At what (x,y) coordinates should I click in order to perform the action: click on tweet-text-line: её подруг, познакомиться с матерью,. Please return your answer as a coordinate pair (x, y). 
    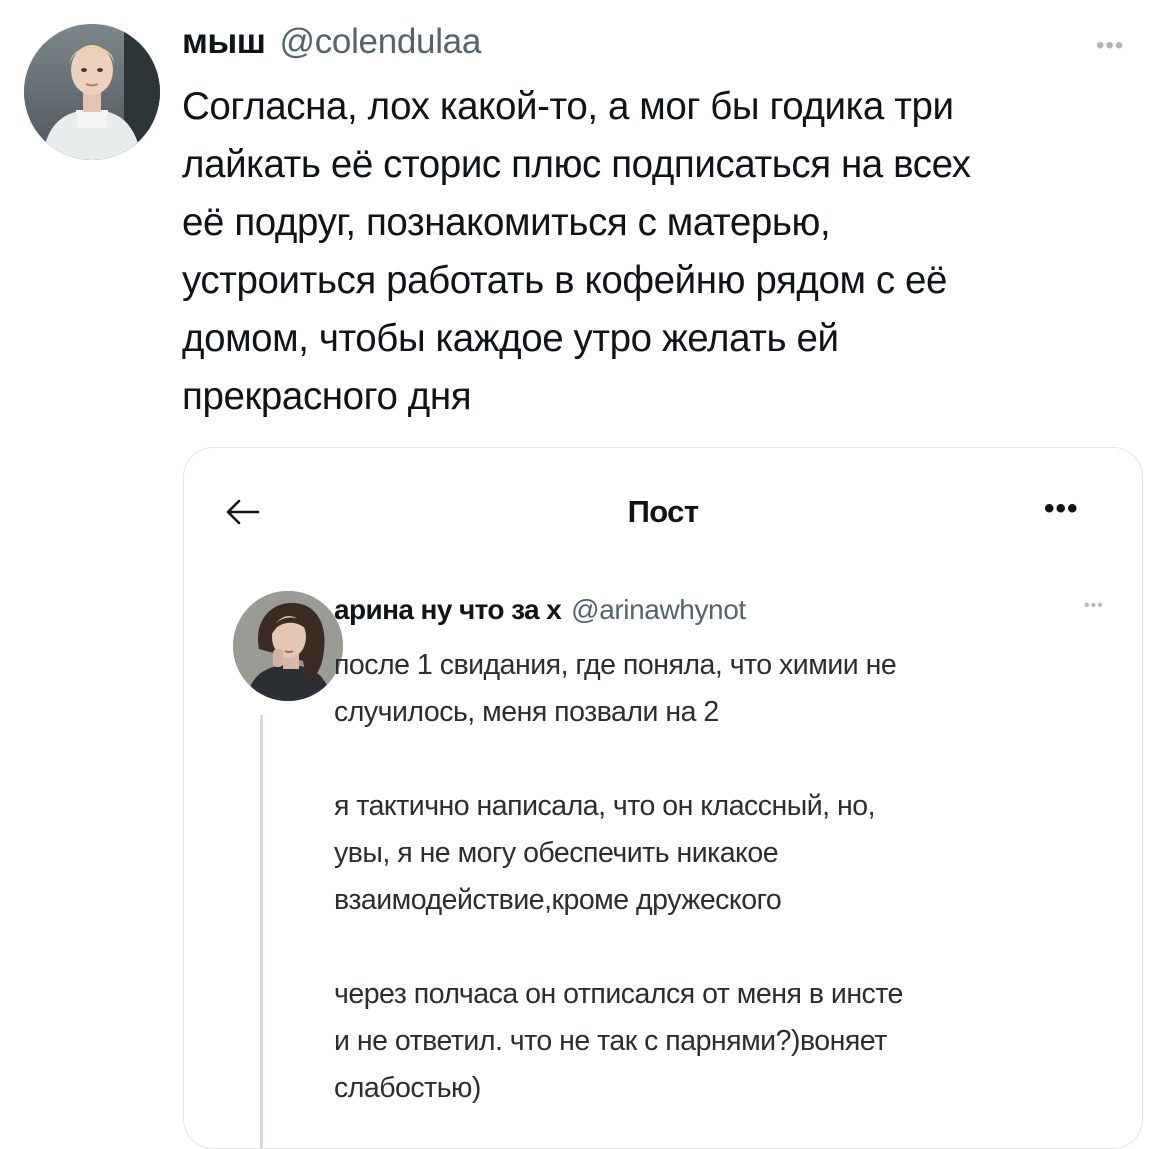
    Looking at the image, I should click on (506, 222).